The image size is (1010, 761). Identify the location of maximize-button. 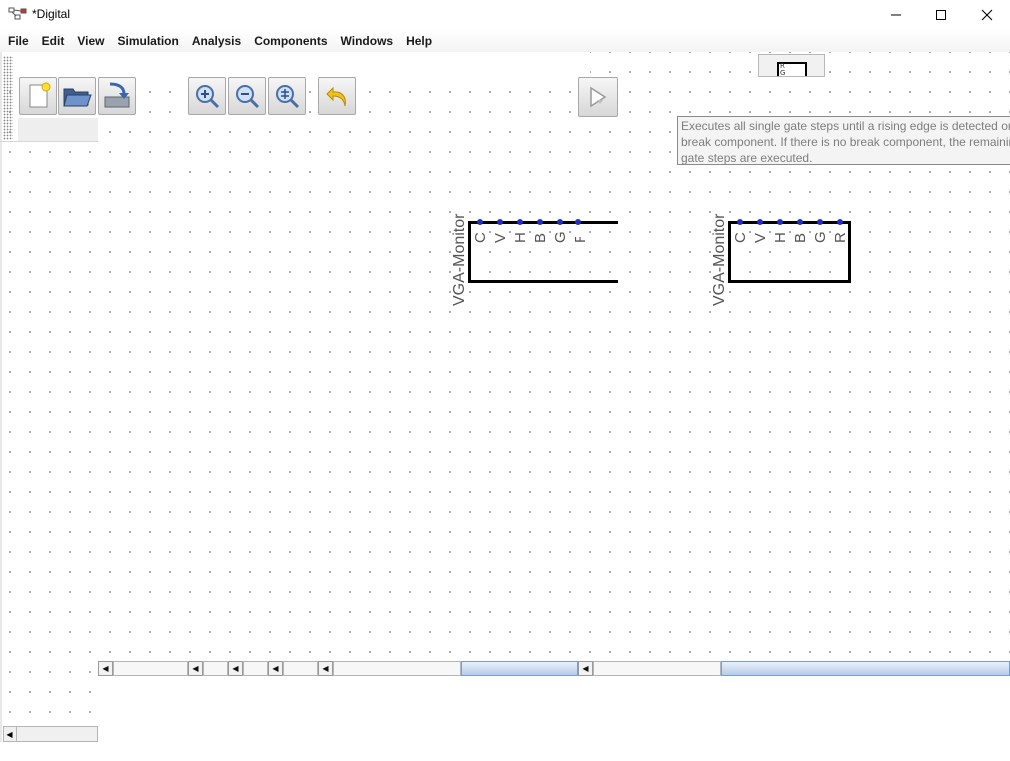
(941, 15).